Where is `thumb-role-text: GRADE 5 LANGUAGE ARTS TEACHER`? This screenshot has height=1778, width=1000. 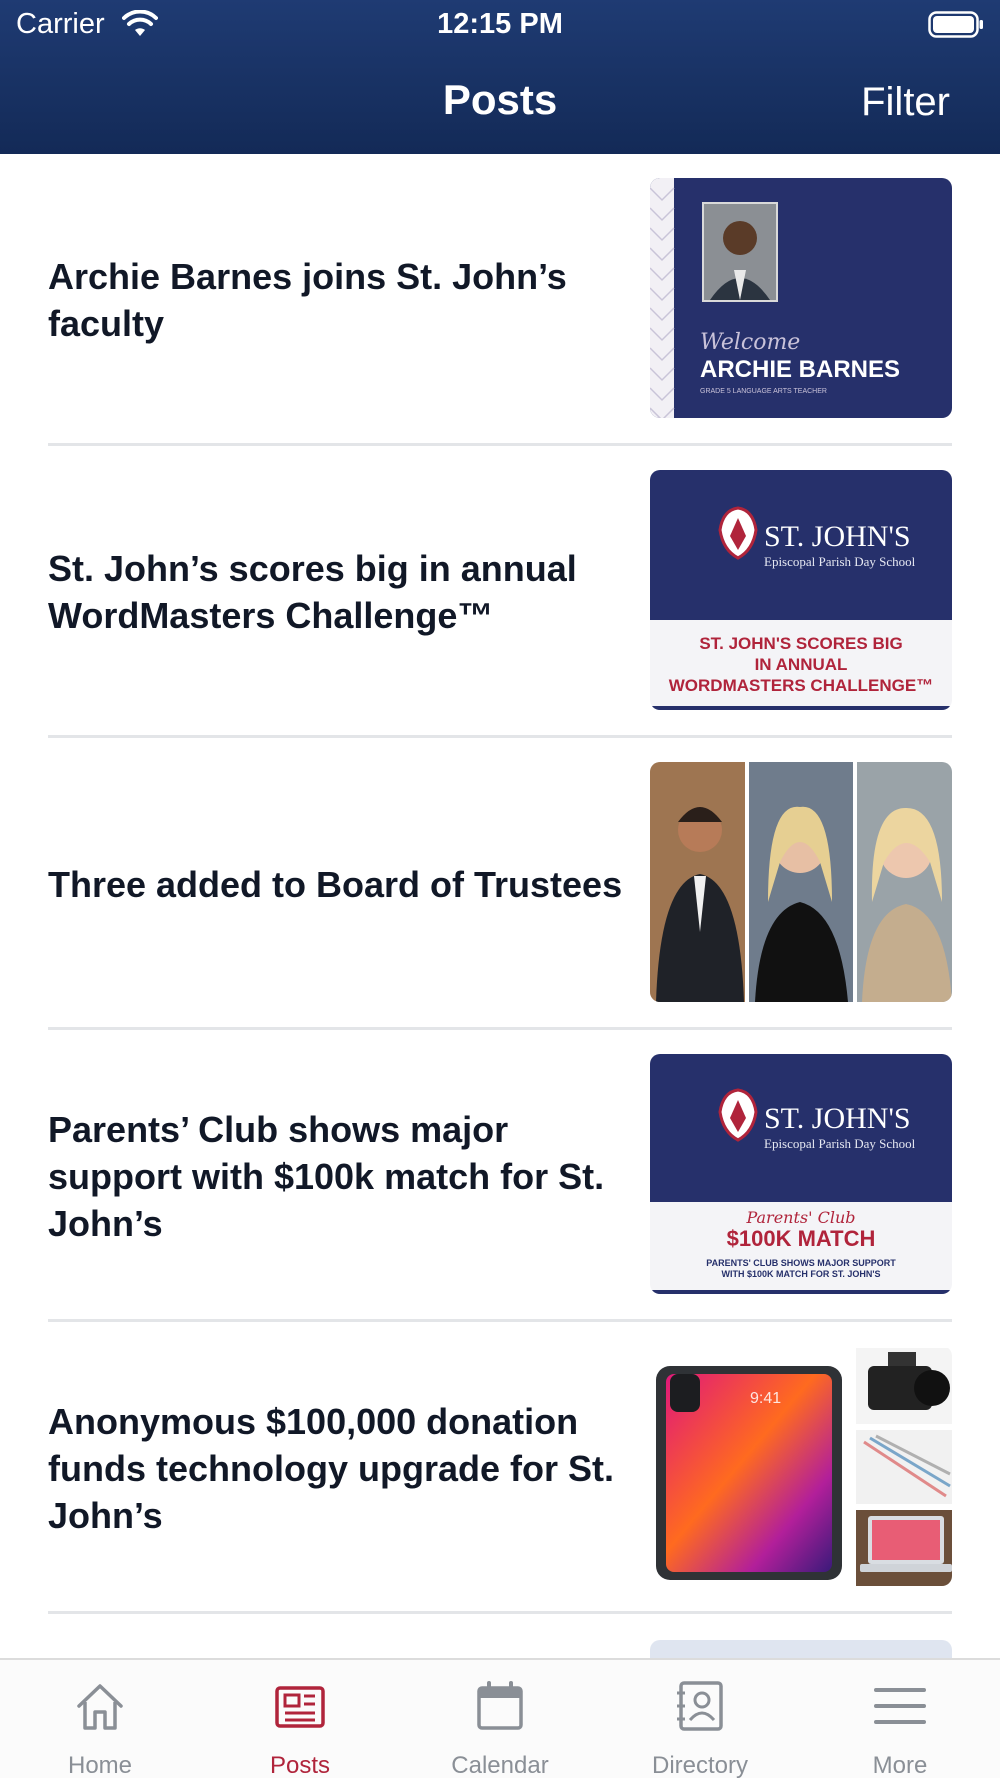
thumb-role-text: GRADE 5 LANGUAGE ARTS TEACHER is located at coordinates (763, 391).